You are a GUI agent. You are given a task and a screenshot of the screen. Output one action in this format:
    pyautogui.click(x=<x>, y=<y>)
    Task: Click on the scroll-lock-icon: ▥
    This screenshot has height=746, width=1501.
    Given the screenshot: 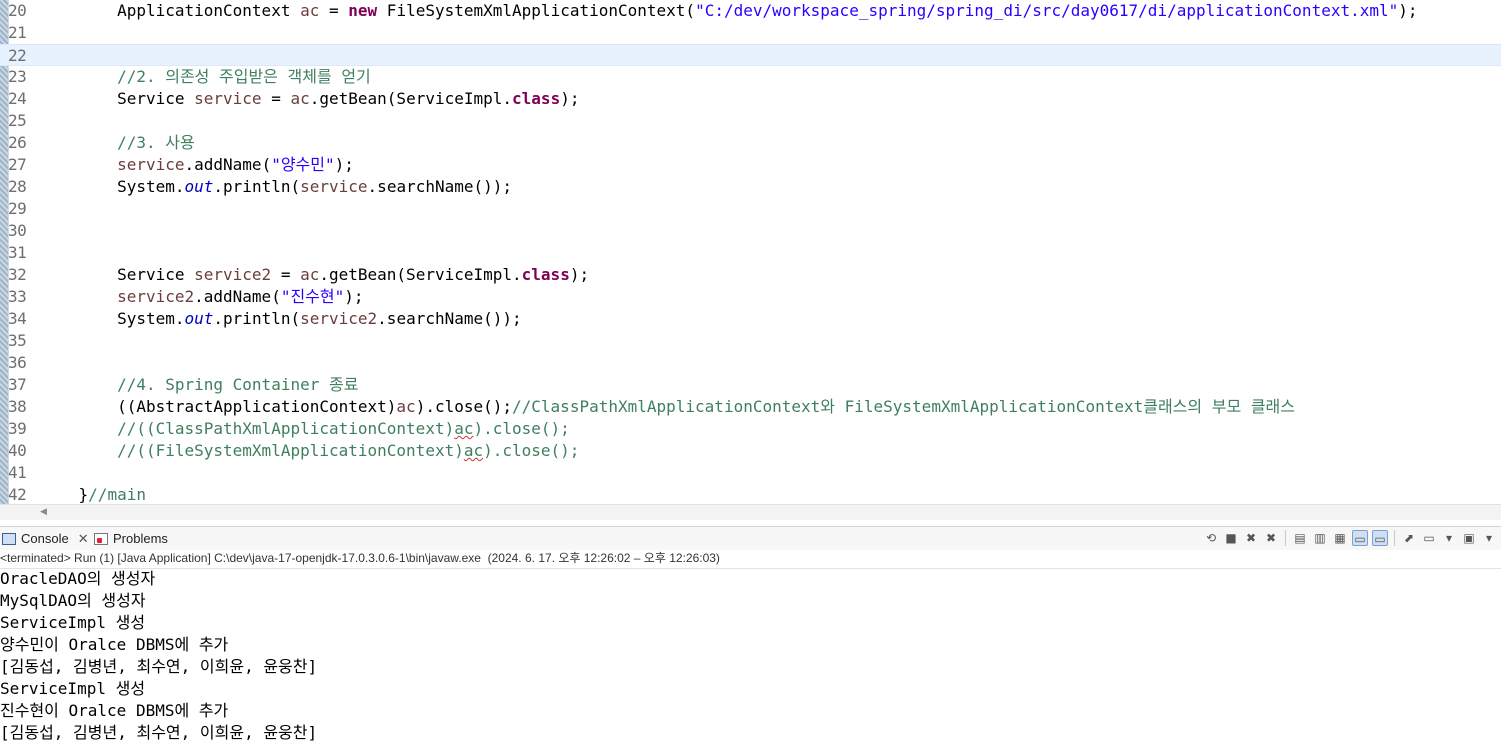 What is the action you would take?
    pyautogui.click(x=1320, y=538)
    